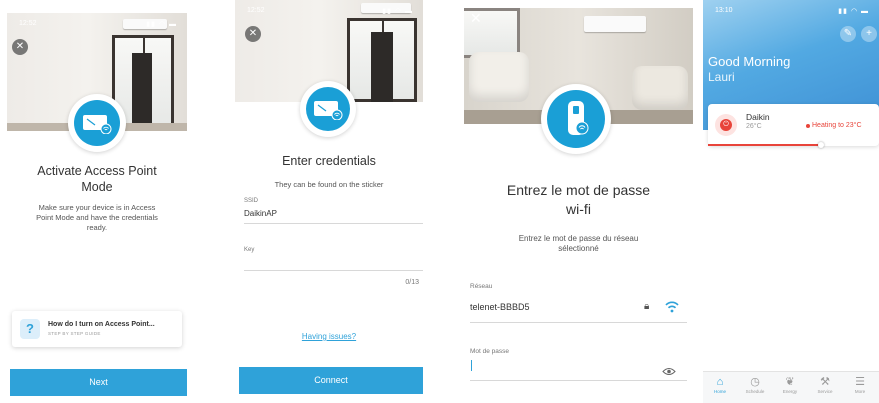 Image resolution: width=879 pixels, height=403 pixels. Describe the element at coordinates (98, 382) in the screenshot. I see `next-button: Next` at that location.